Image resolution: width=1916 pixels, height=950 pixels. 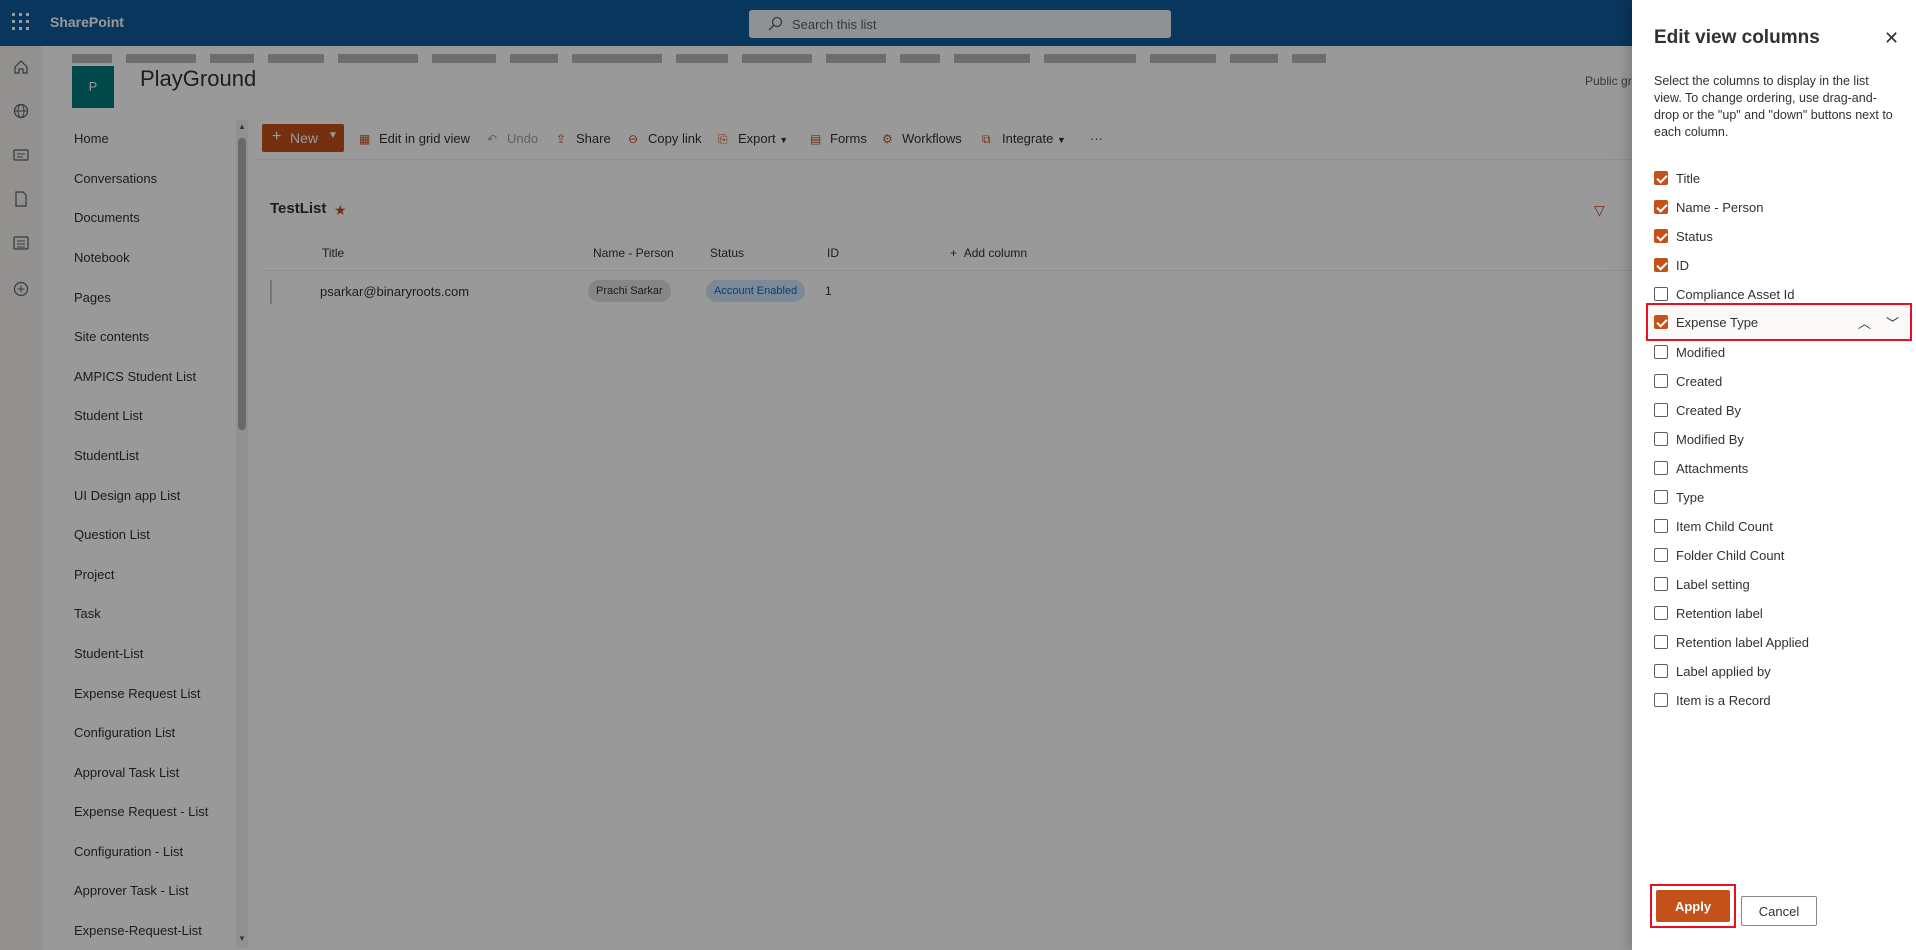 I want to click on column-option-retention-label-applied: Retention label Applied, so click(x=1776, y=642).